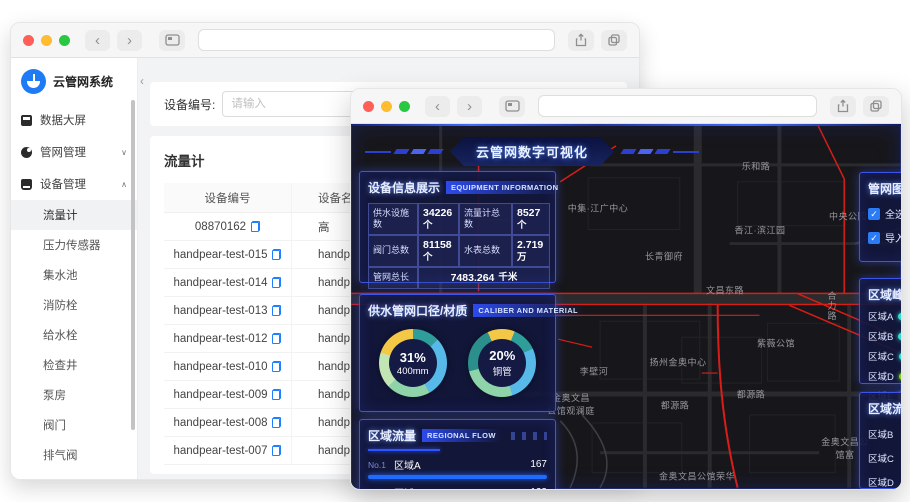  Describe the element at coordinates (26, 152) in the screenshot. I see `pipe-network-icon` at that location.